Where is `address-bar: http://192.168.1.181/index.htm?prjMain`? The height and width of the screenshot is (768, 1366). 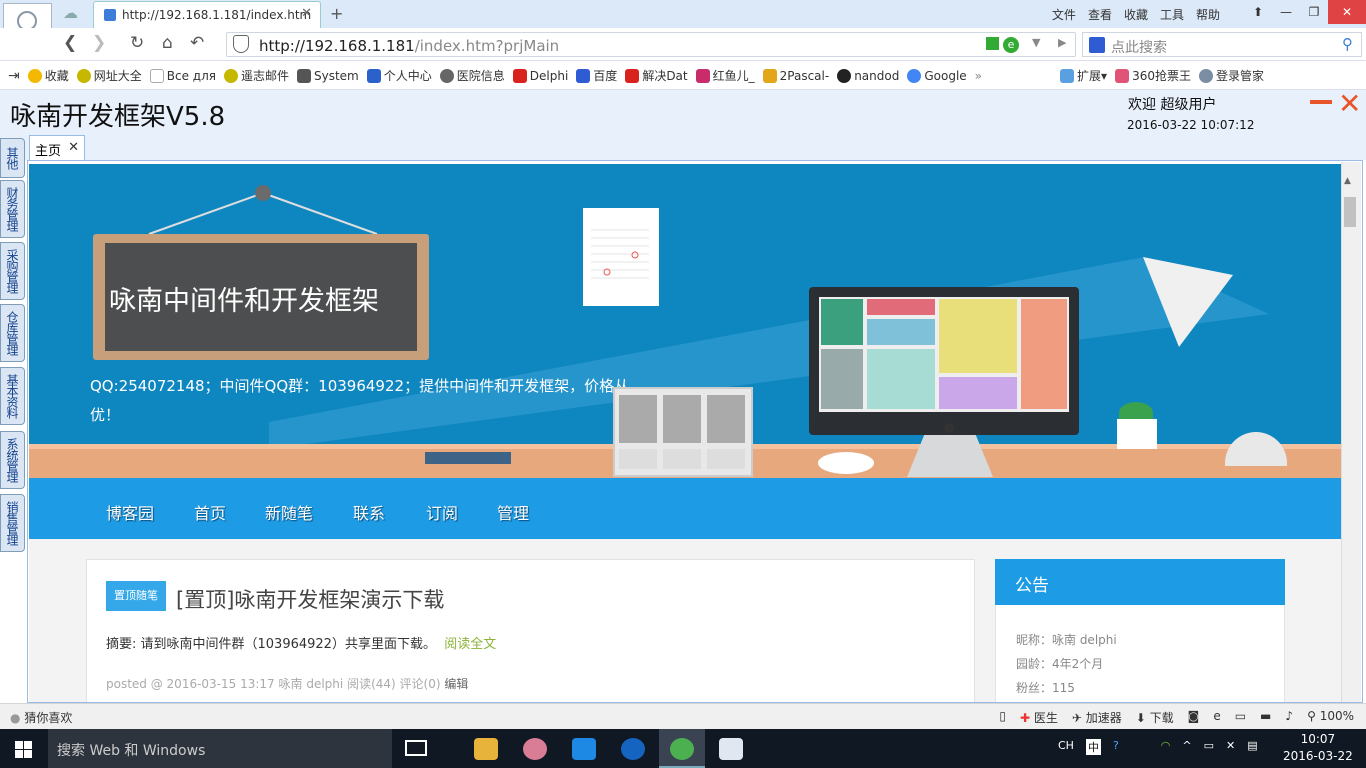 address-bar: http://192.168.1.181/index.htm?prjMain is located at coordinates (651, 44).